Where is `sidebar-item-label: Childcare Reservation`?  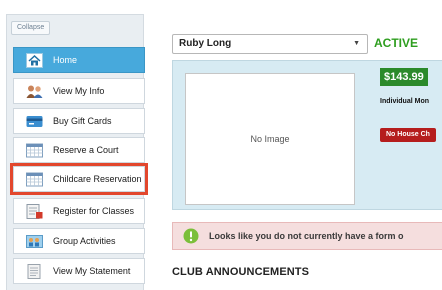 sidebar-item-label: Childcare Reservation is located at coordinates (97, 179).